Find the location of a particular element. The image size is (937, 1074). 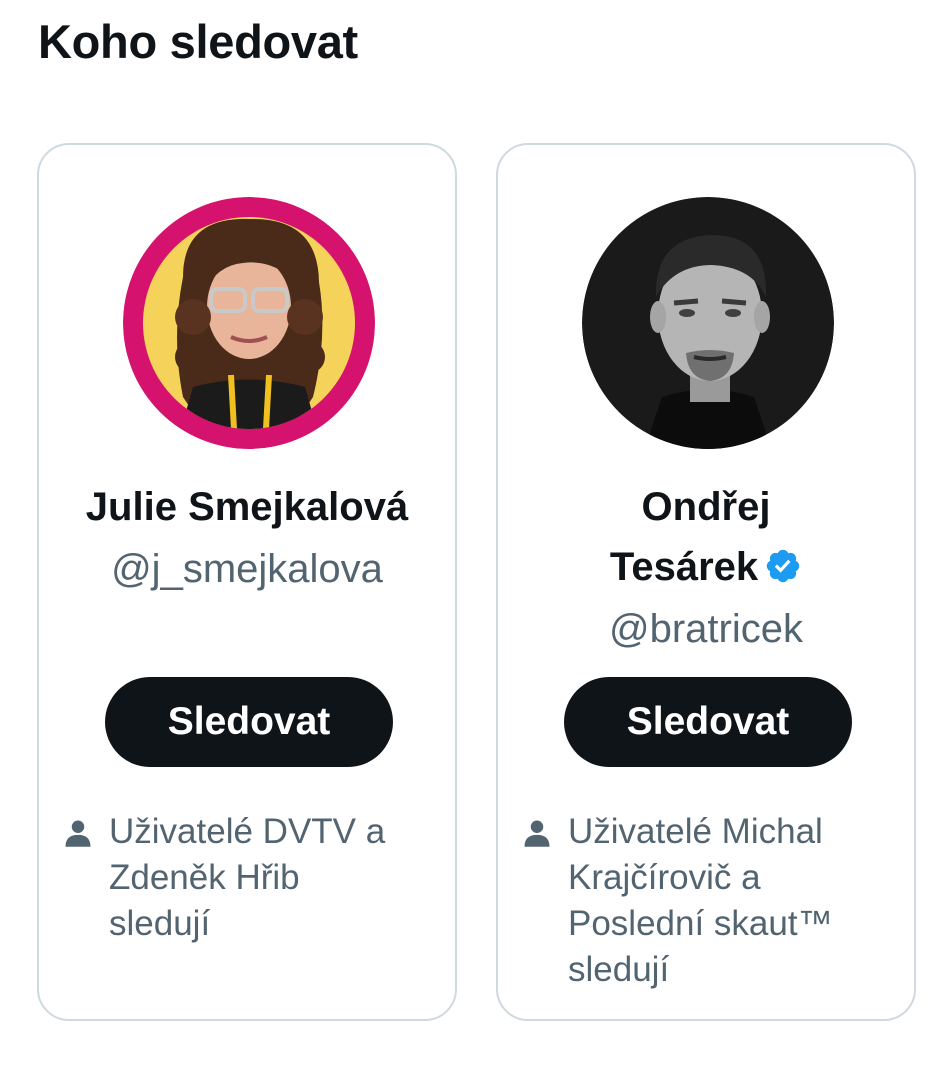

section-title: Koho sledovat is located at coordinates (198, 41).